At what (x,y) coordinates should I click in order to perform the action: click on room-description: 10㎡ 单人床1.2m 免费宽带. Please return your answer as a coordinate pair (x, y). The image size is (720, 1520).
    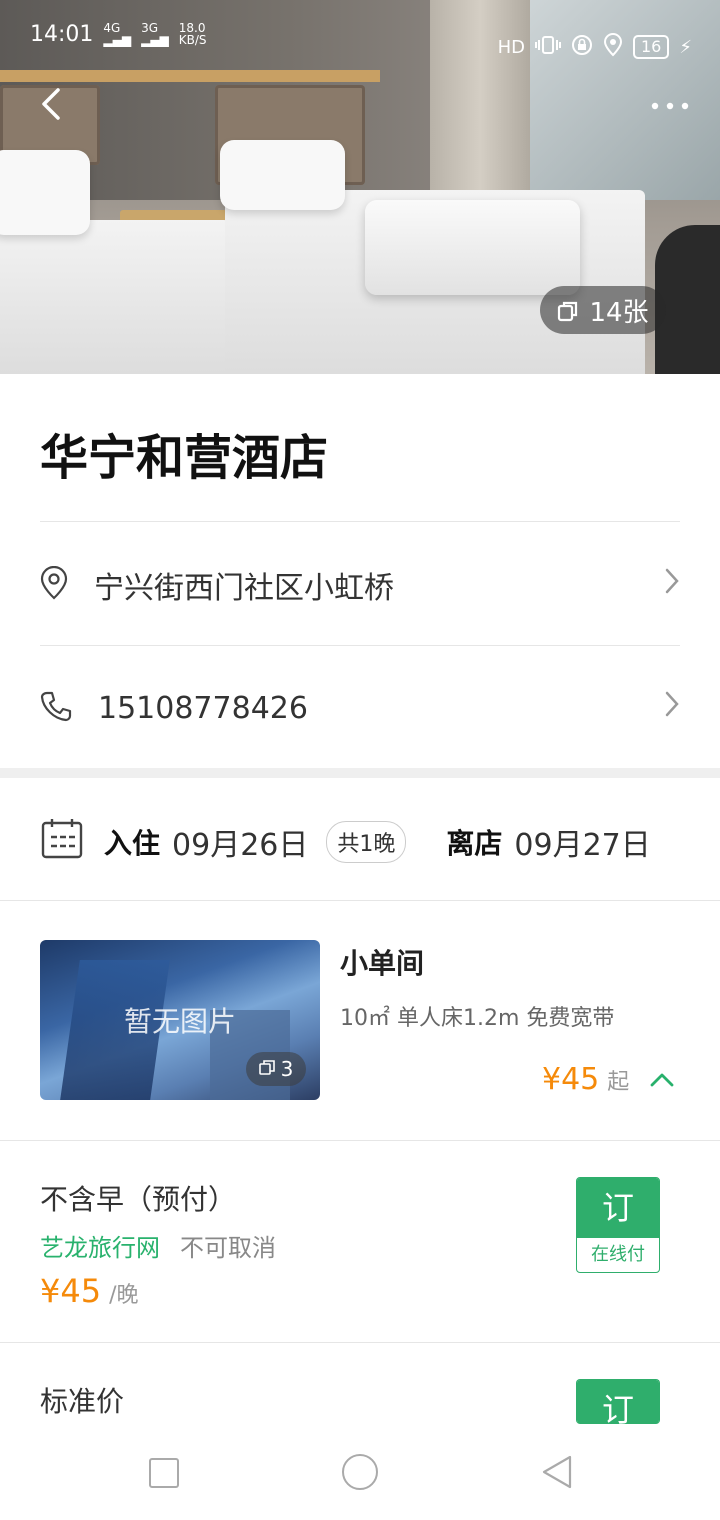
    Looking at the image, I should click on (477, 1018).